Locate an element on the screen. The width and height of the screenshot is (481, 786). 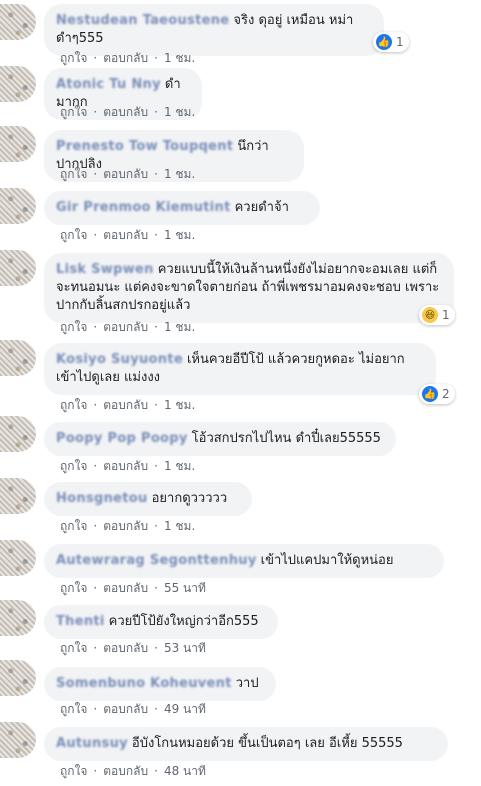
comment-text: อยากดูววววว is located at coordinates (189, 498).